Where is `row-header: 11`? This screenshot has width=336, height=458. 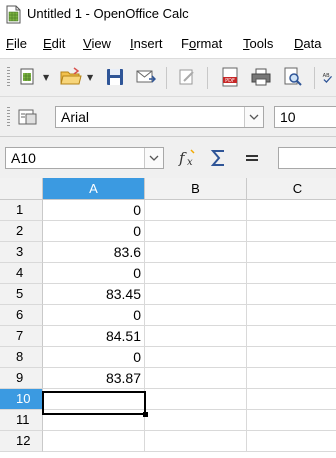 row-header: 11 is located at coordinates (21, 420).